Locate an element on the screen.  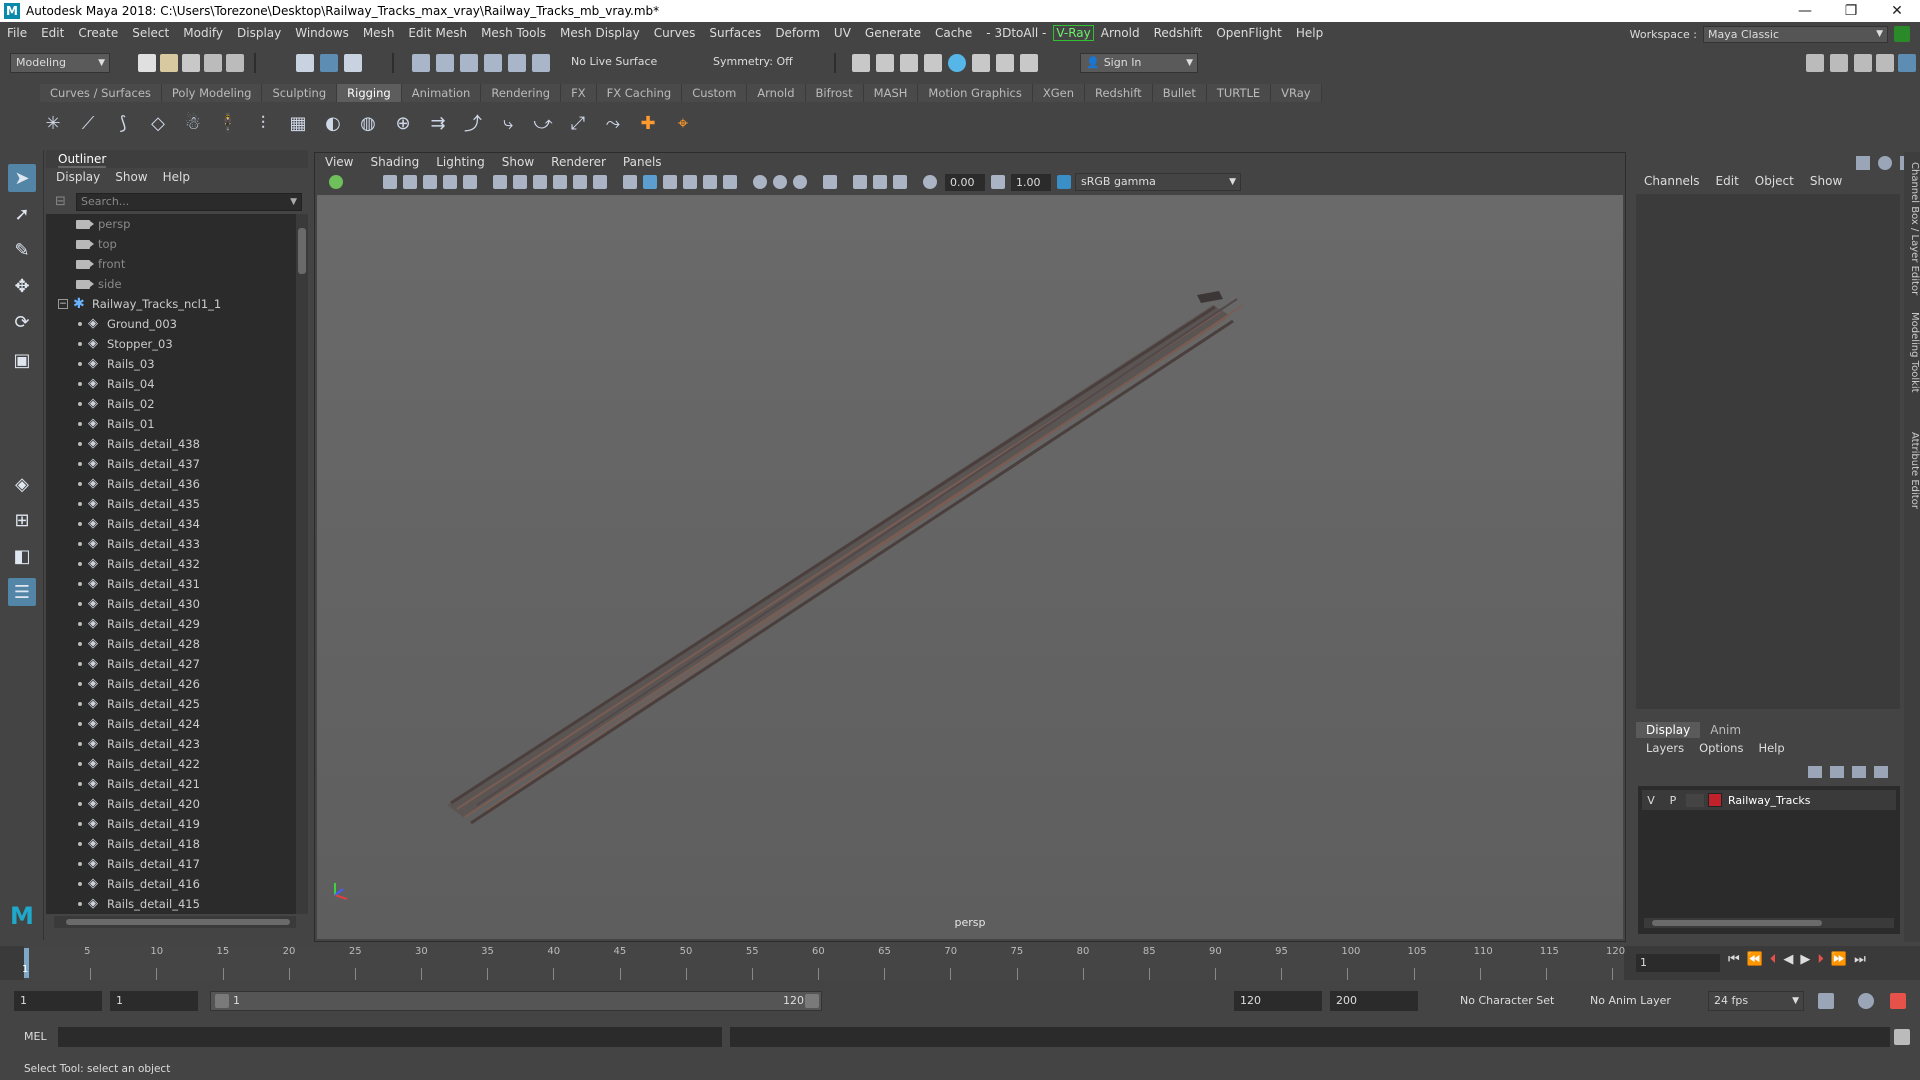
channel-menu-show: Show is located at coordinates (1826, 181).